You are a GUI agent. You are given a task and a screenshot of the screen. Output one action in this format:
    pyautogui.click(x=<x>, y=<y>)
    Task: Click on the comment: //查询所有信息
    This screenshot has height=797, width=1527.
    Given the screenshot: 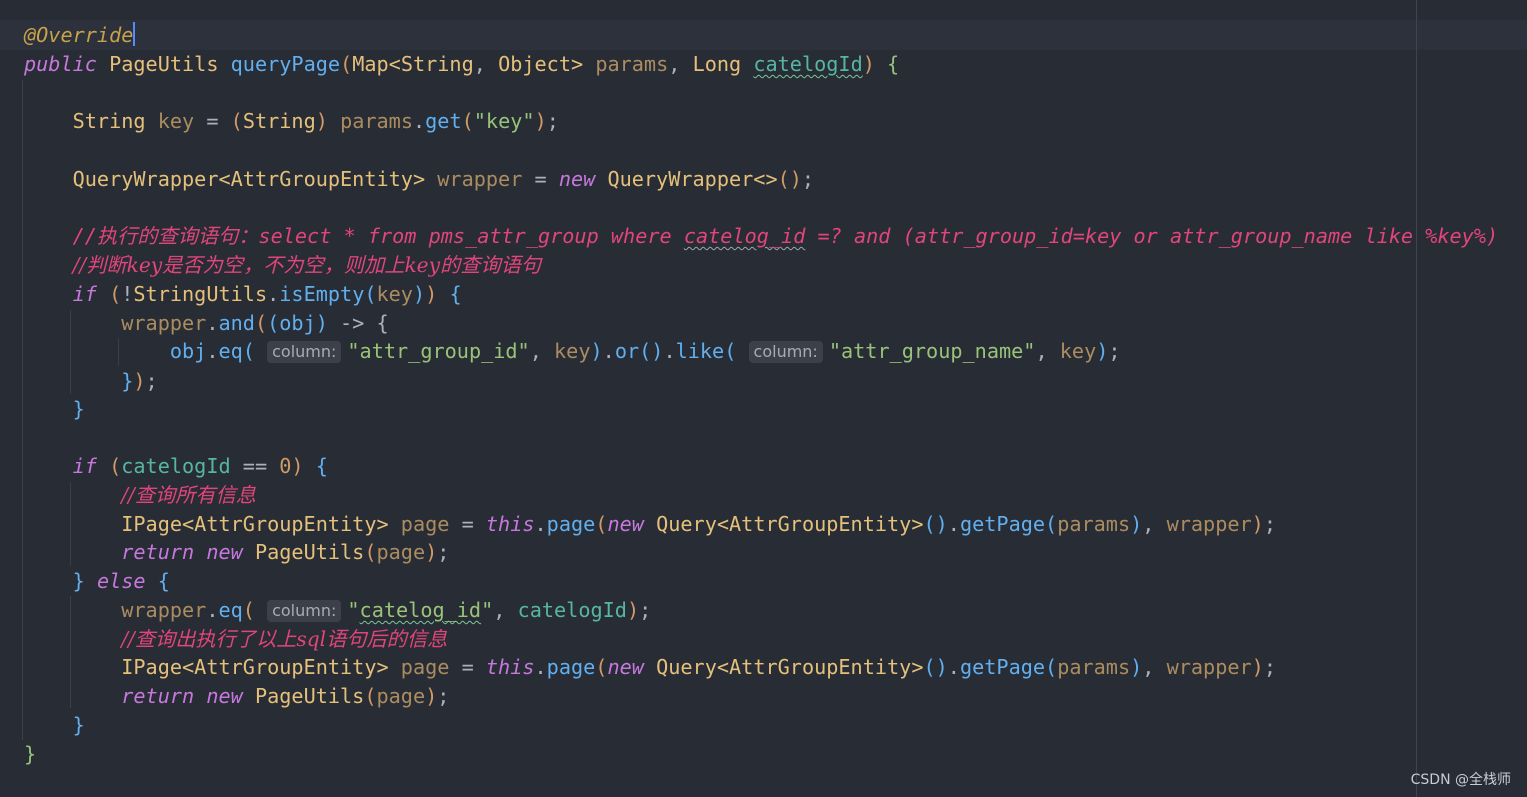 What is the action you would take?
    pyautogui.click(x=188, y=495)
    